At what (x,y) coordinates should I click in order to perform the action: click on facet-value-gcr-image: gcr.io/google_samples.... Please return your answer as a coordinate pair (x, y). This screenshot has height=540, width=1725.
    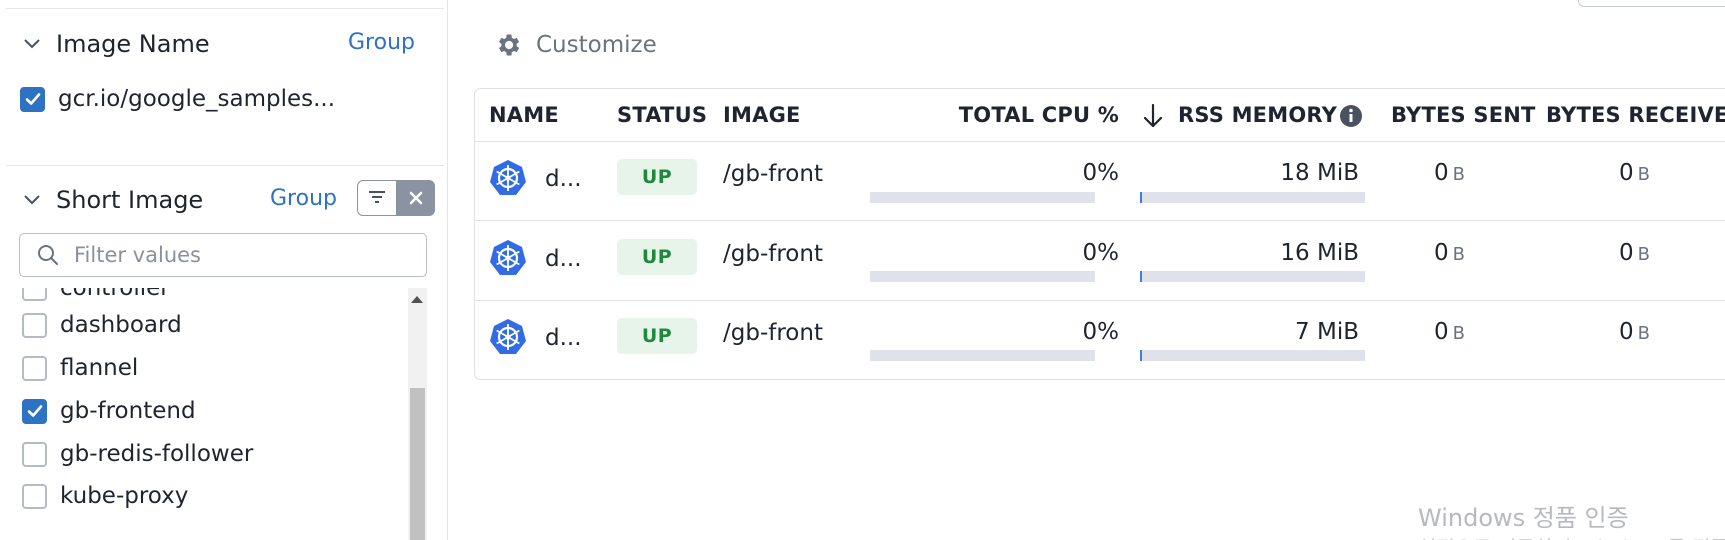
    Looking at the image, I should click on (177, 99).